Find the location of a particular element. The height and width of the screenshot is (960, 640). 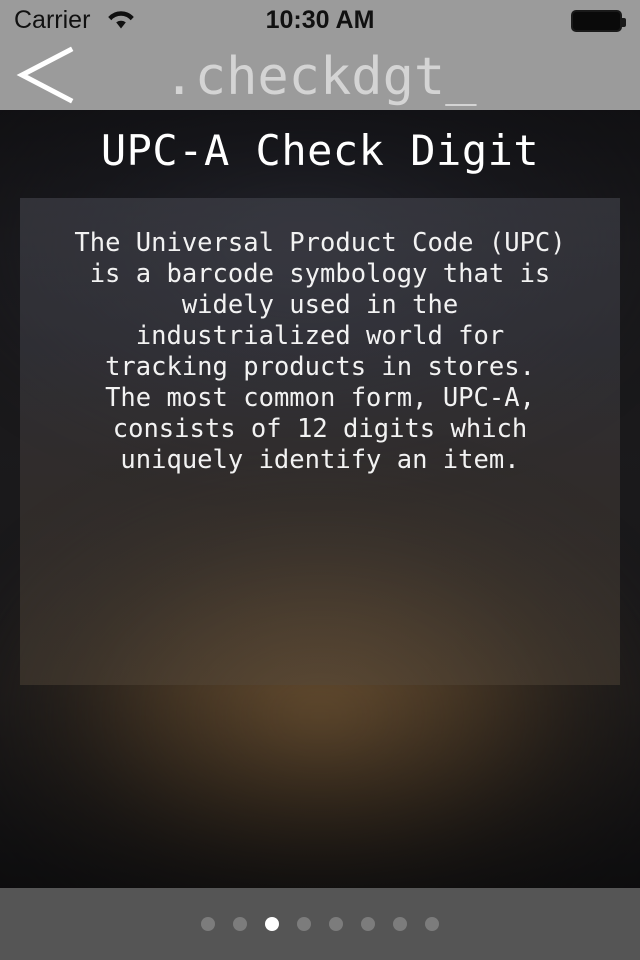

page-control is located at coordinates (320, 924).